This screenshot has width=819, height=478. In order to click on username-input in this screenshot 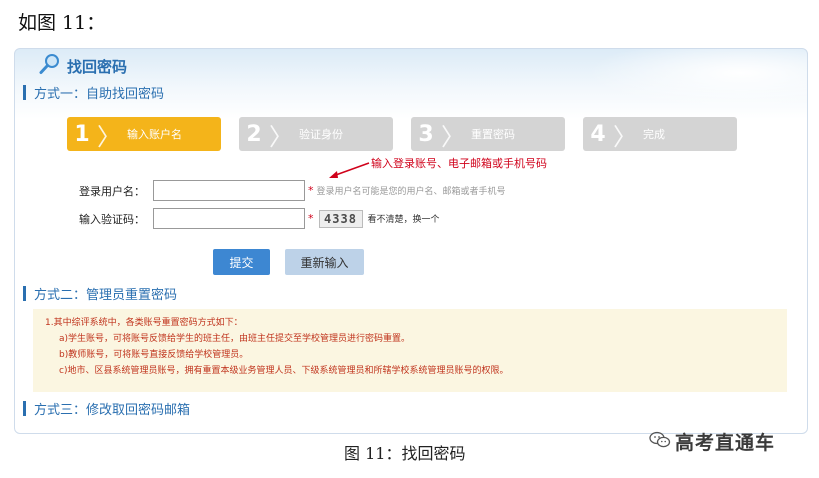, I will do `click(229, 190)`.